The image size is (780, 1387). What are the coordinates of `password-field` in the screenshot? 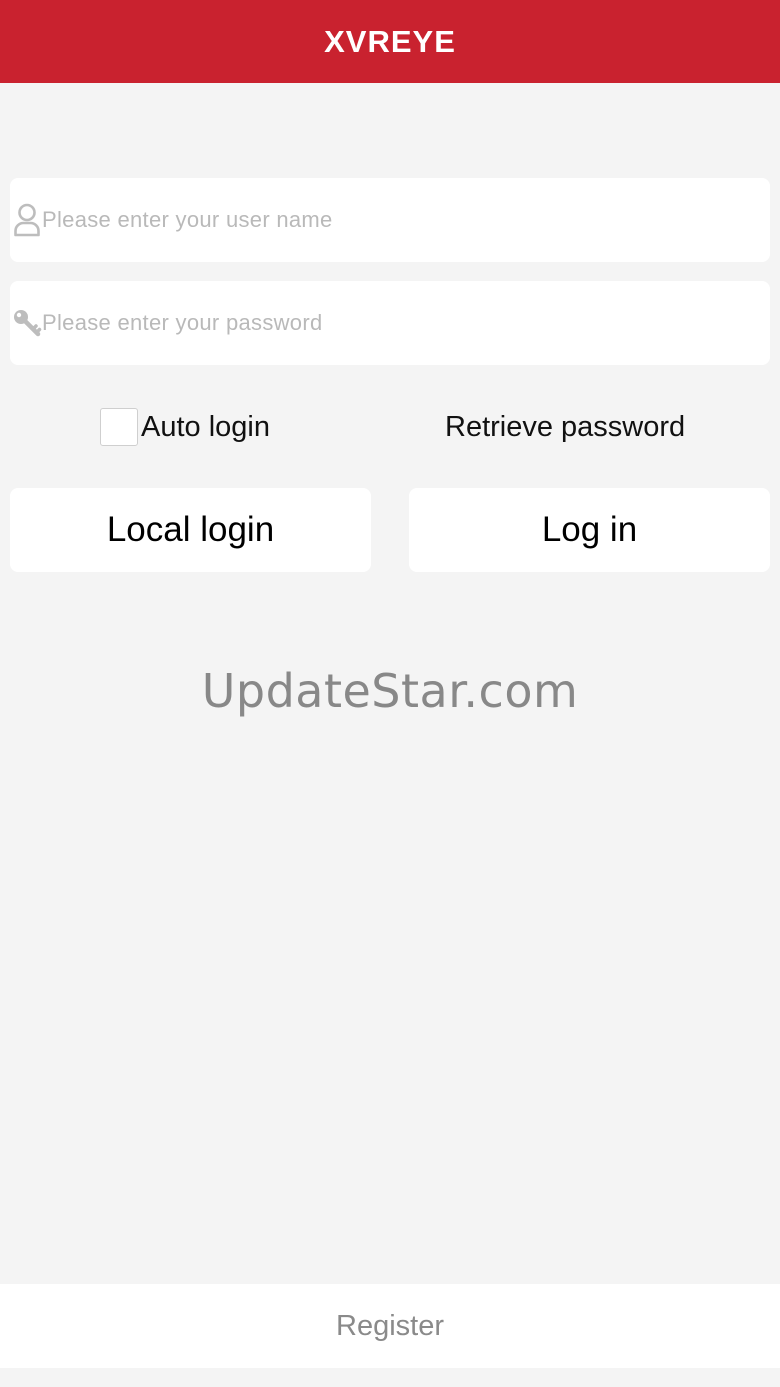 It's located at (390, 323).